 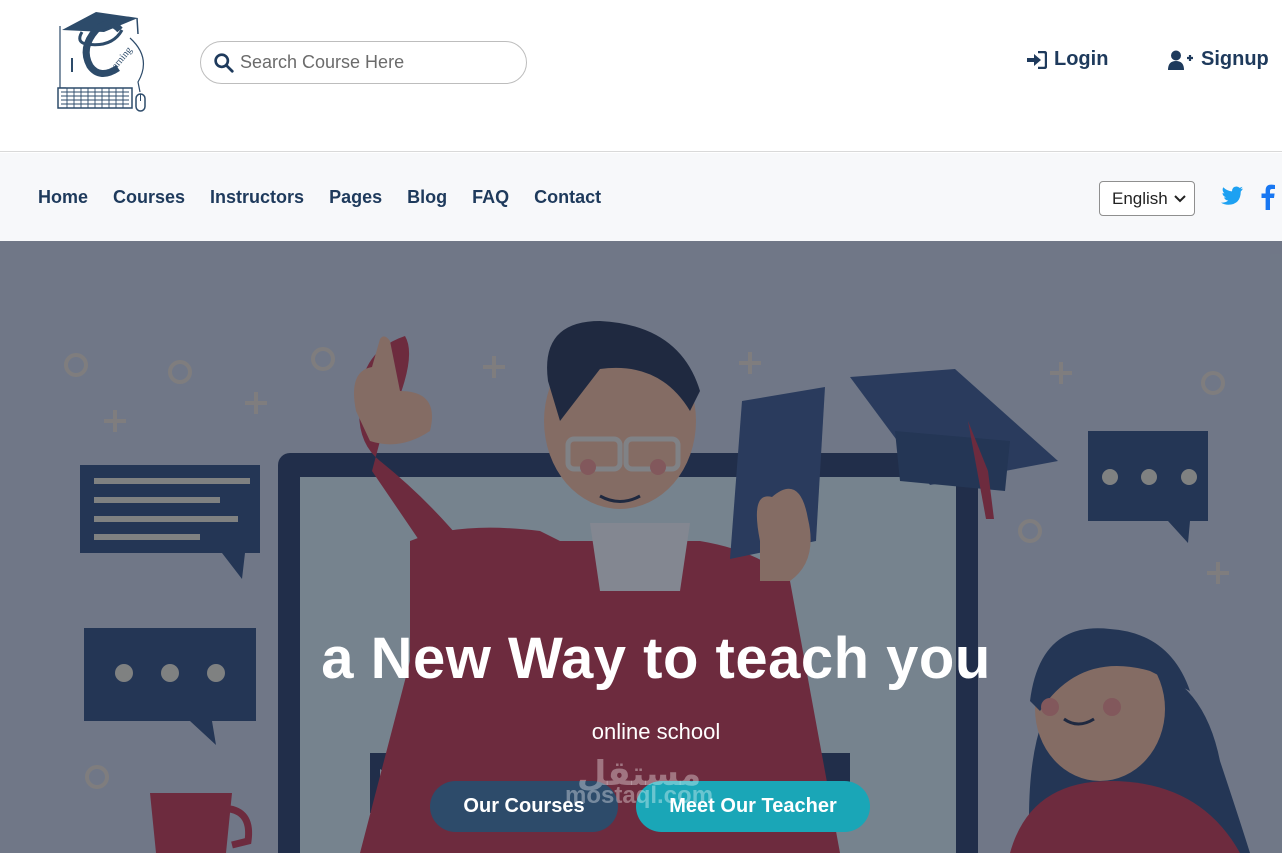 What do you see at coordinates (257, 197) in the screenshot?
I see `nav-item-instructors: Instructors` at bounding box center [257, 197].